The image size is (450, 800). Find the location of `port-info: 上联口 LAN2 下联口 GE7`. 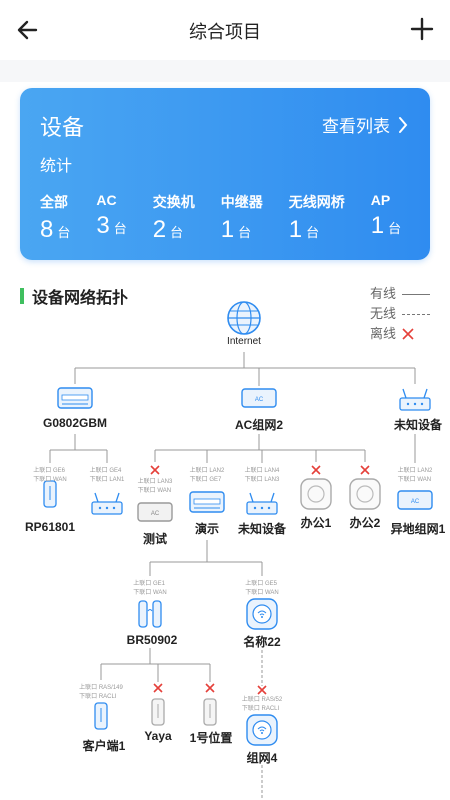

port-info: 上联口 LAN2 下联口 GE7 is located at coordinates (207, 475).